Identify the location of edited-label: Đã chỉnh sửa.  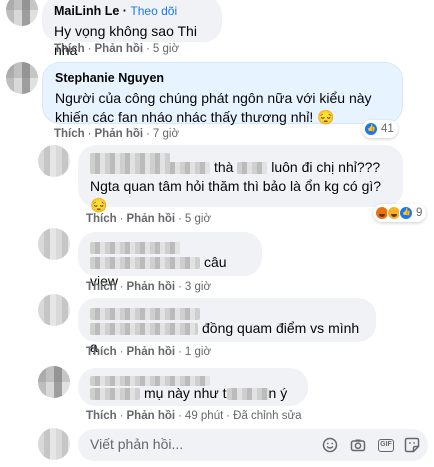
(267, 416).